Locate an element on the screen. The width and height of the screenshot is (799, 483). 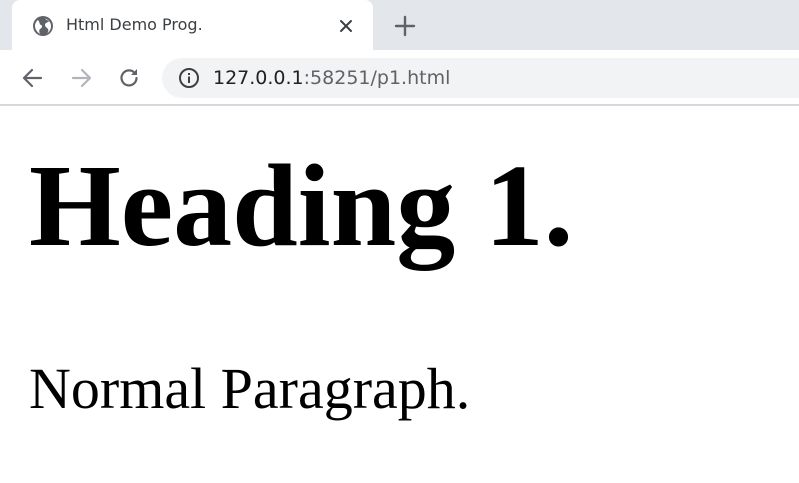
tab-title: Html Demo Prog. is located at coordinates (134, 24).